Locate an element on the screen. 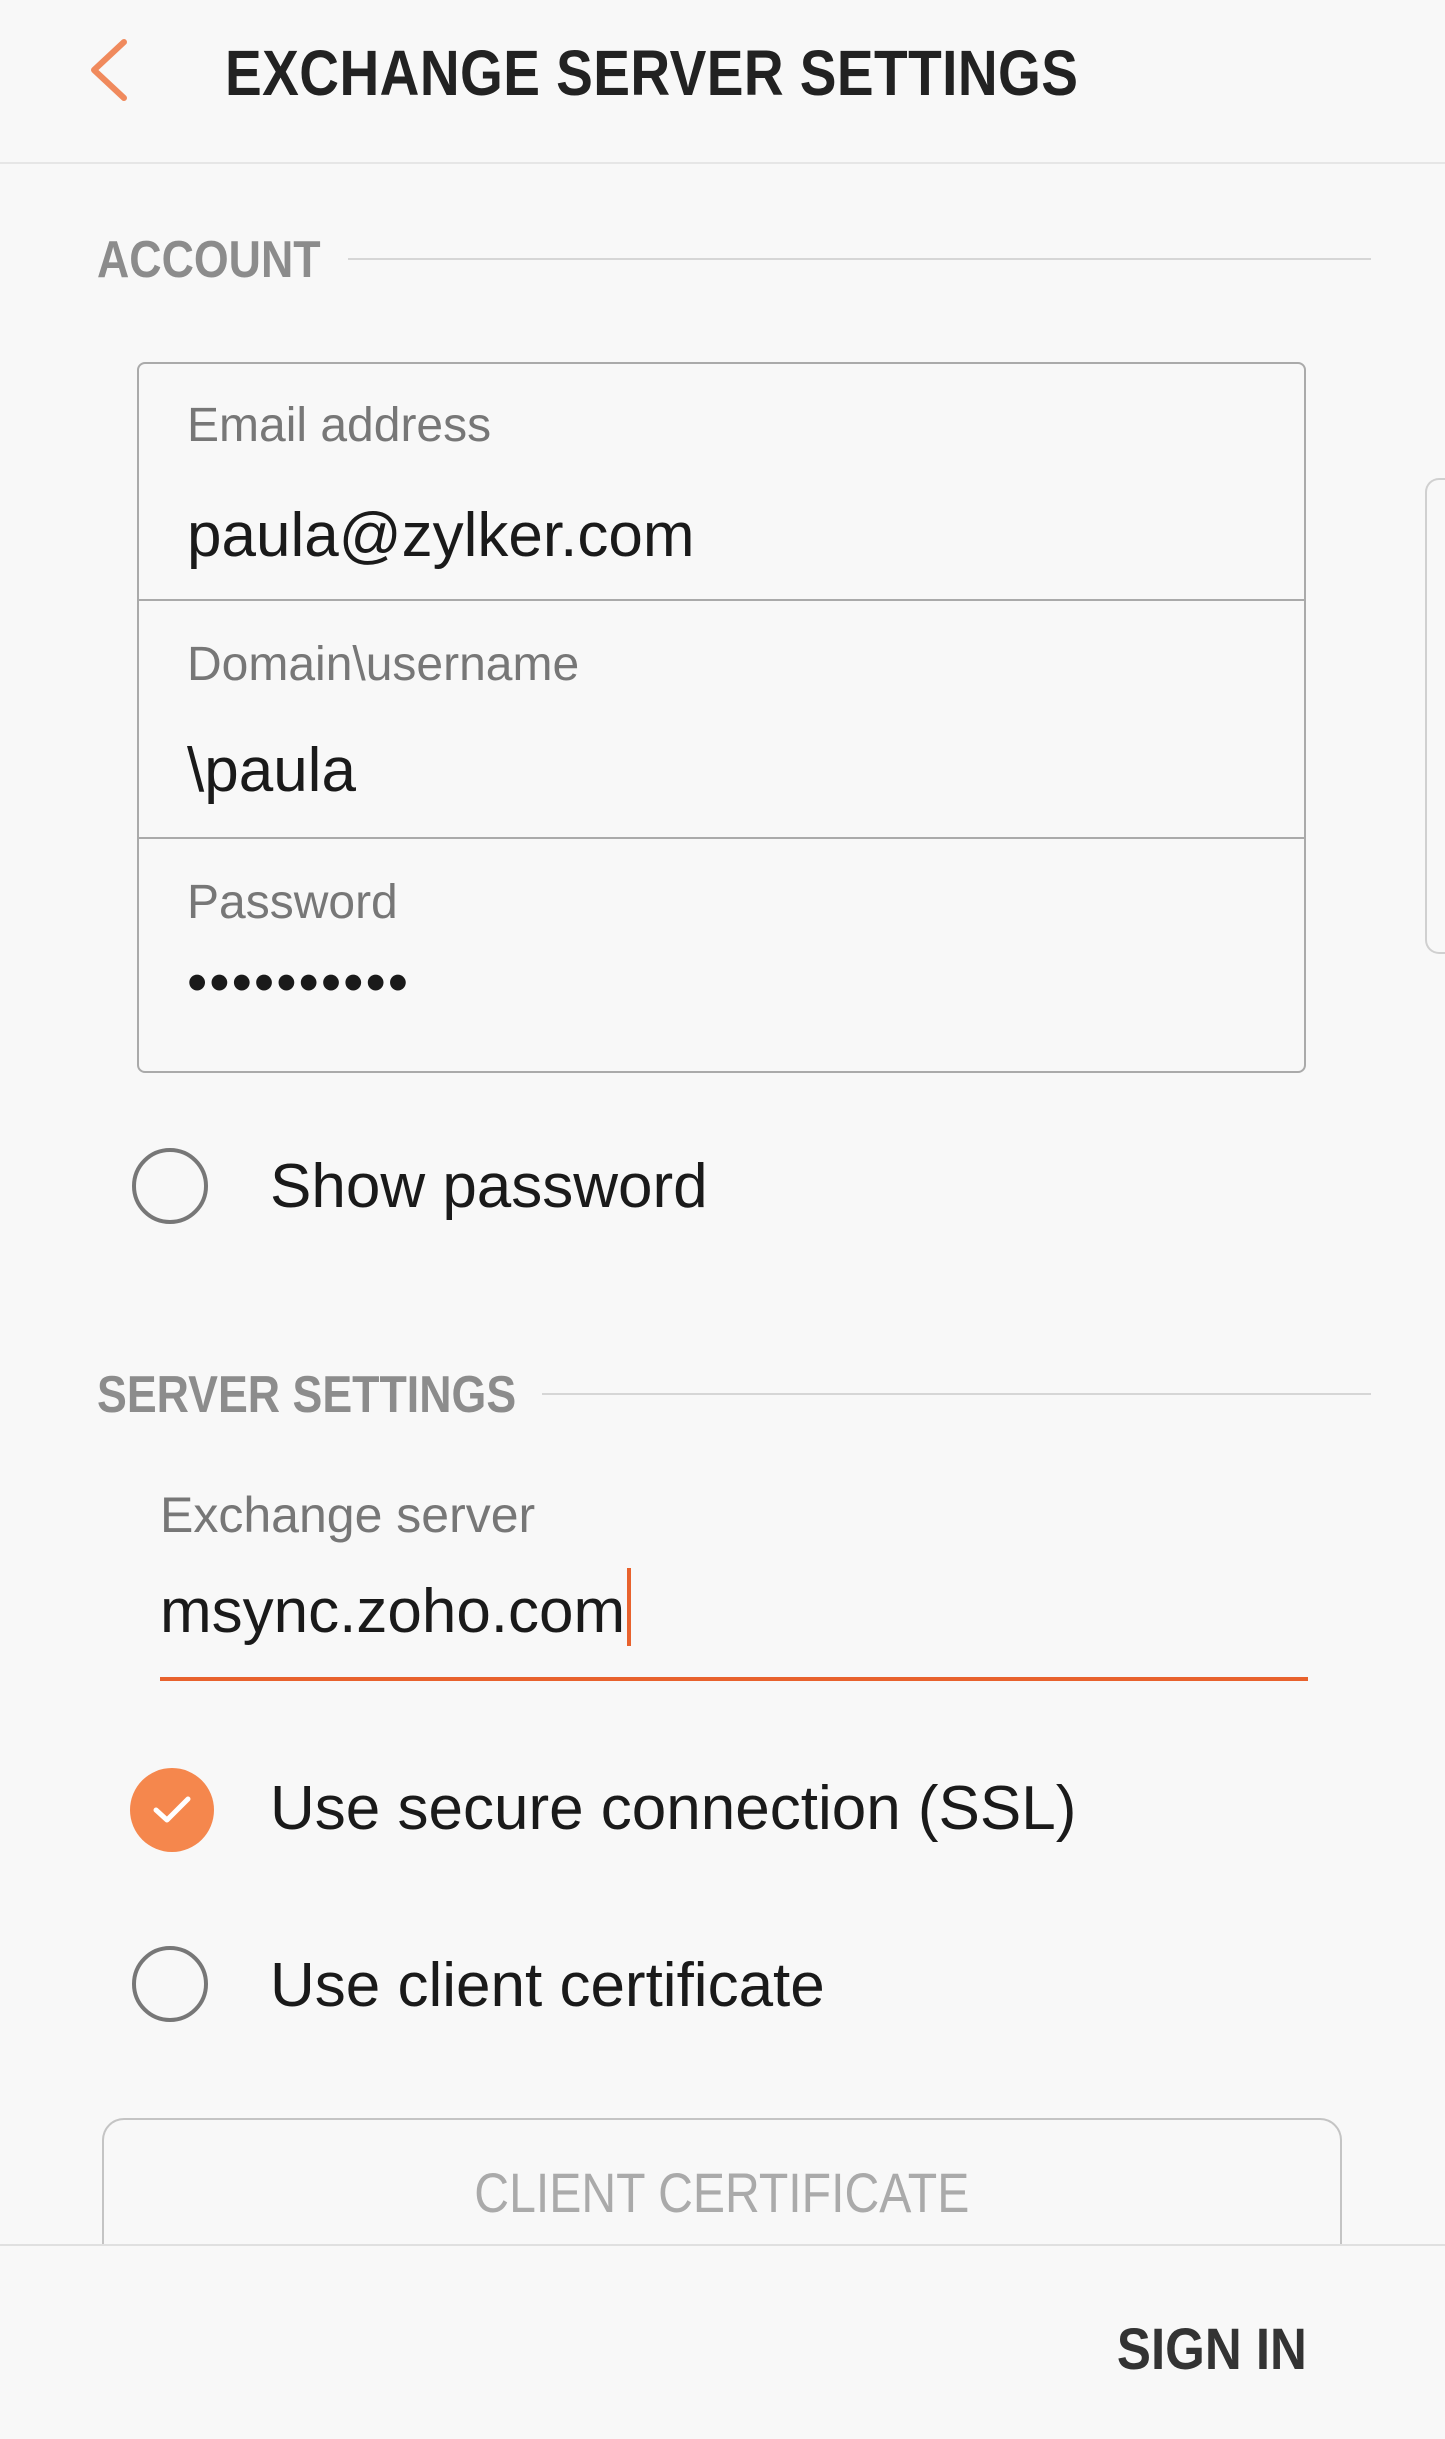  email-value: paula@zylker.com is located at coordinates (440, 535).